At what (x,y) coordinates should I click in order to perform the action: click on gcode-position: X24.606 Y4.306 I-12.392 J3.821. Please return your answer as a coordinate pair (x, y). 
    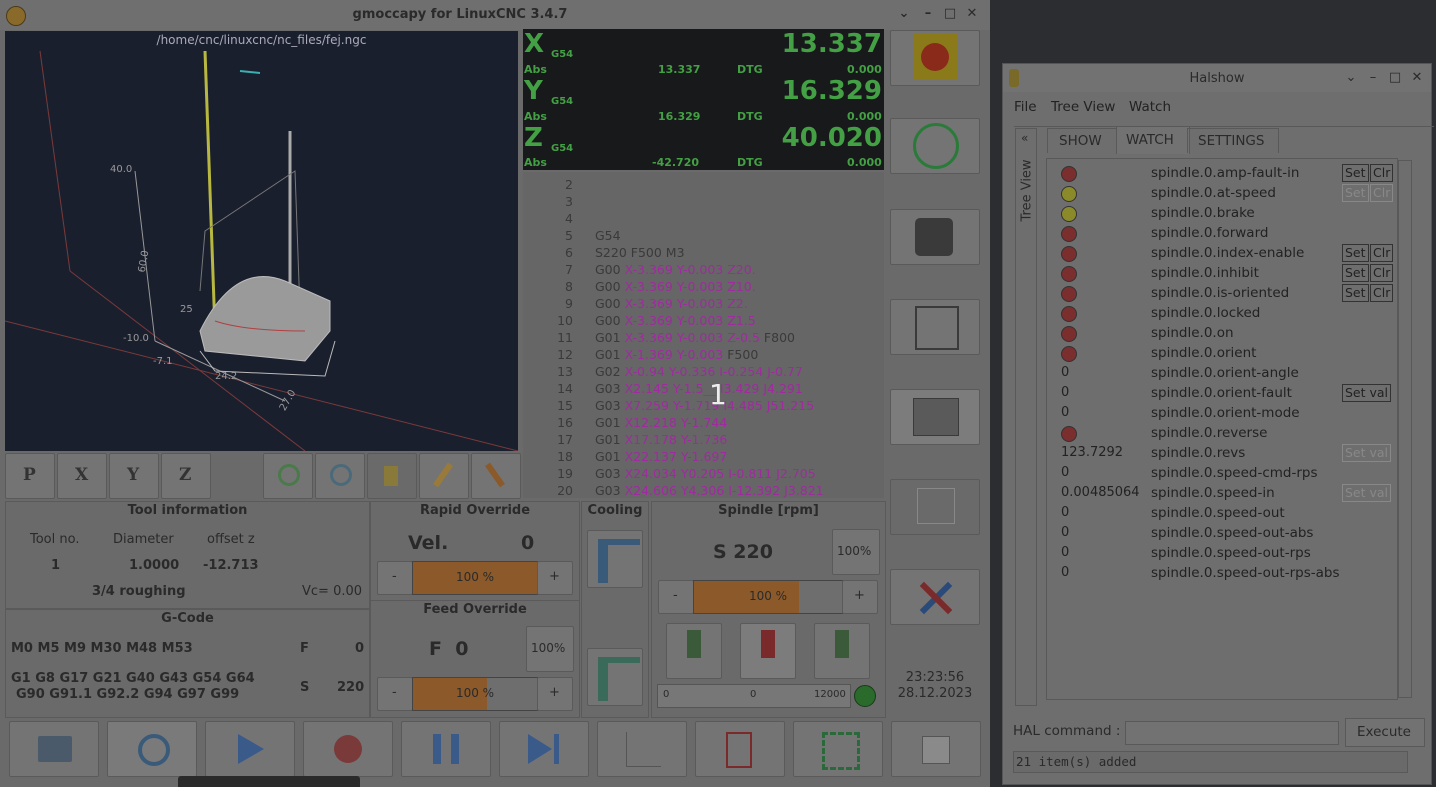
    Looking at the image, I should click on (724, 490).